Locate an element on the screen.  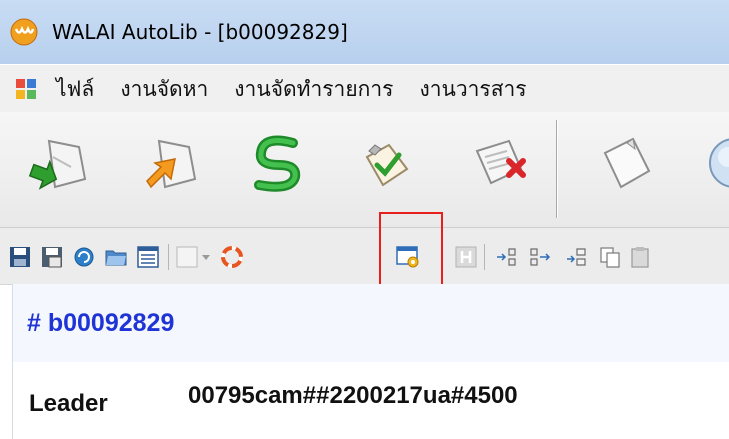
paste-icon is located at coordinates (640, 257).